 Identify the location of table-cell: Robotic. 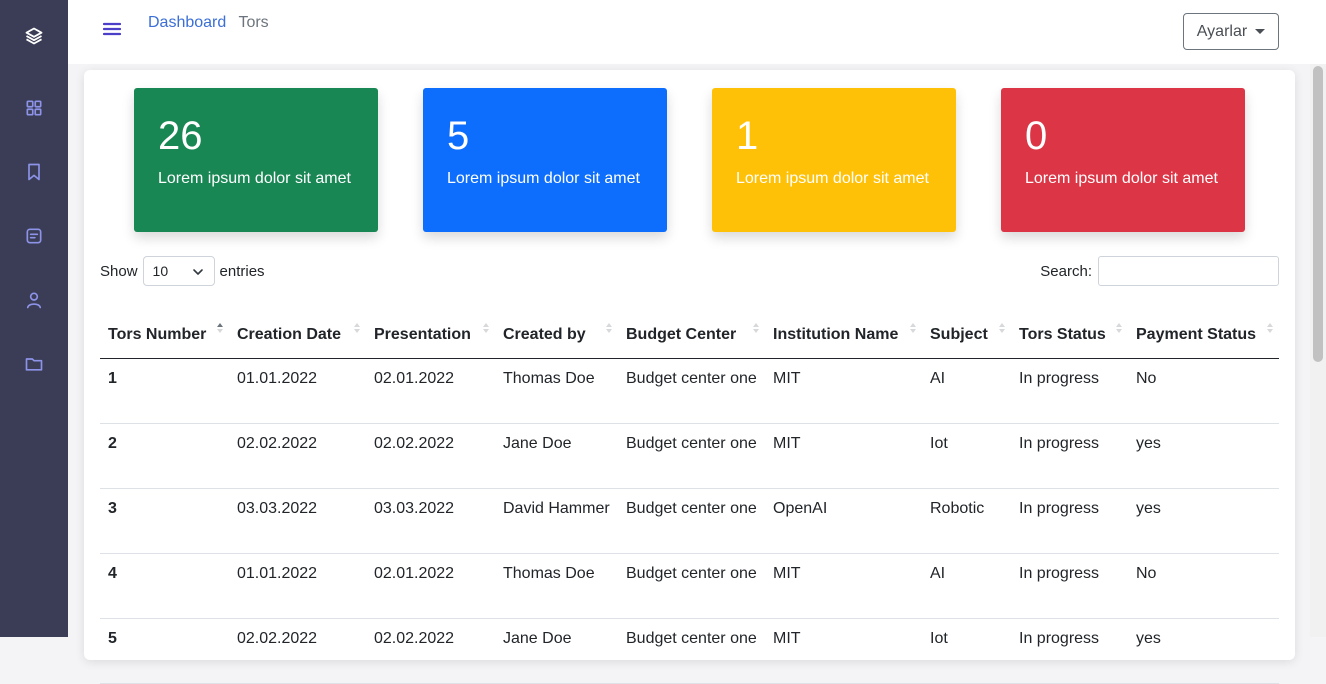
(966, 521).